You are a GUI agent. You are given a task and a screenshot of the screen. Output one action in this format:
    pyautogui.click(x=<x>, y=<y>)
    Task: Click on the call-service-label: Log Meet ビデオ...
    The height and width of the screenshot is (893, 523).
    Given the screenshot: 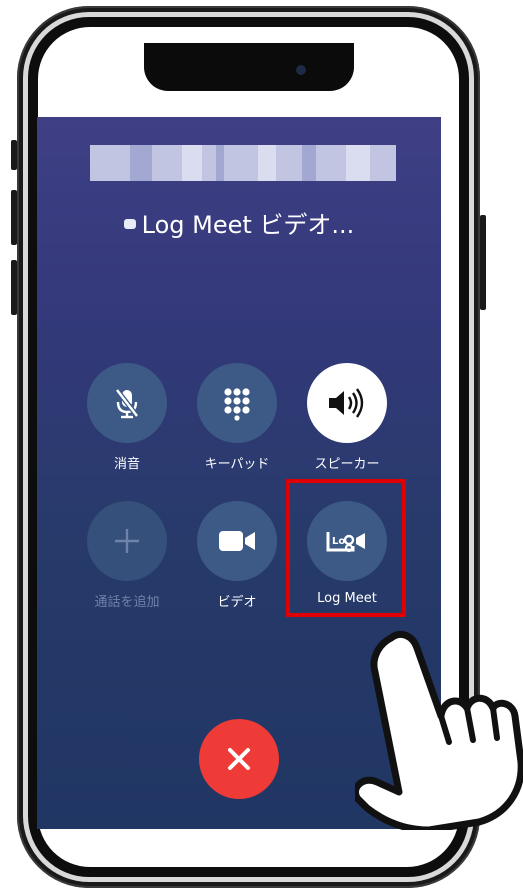 What is the action you would take?
    pyautogui.click(x=239, y=222)
    